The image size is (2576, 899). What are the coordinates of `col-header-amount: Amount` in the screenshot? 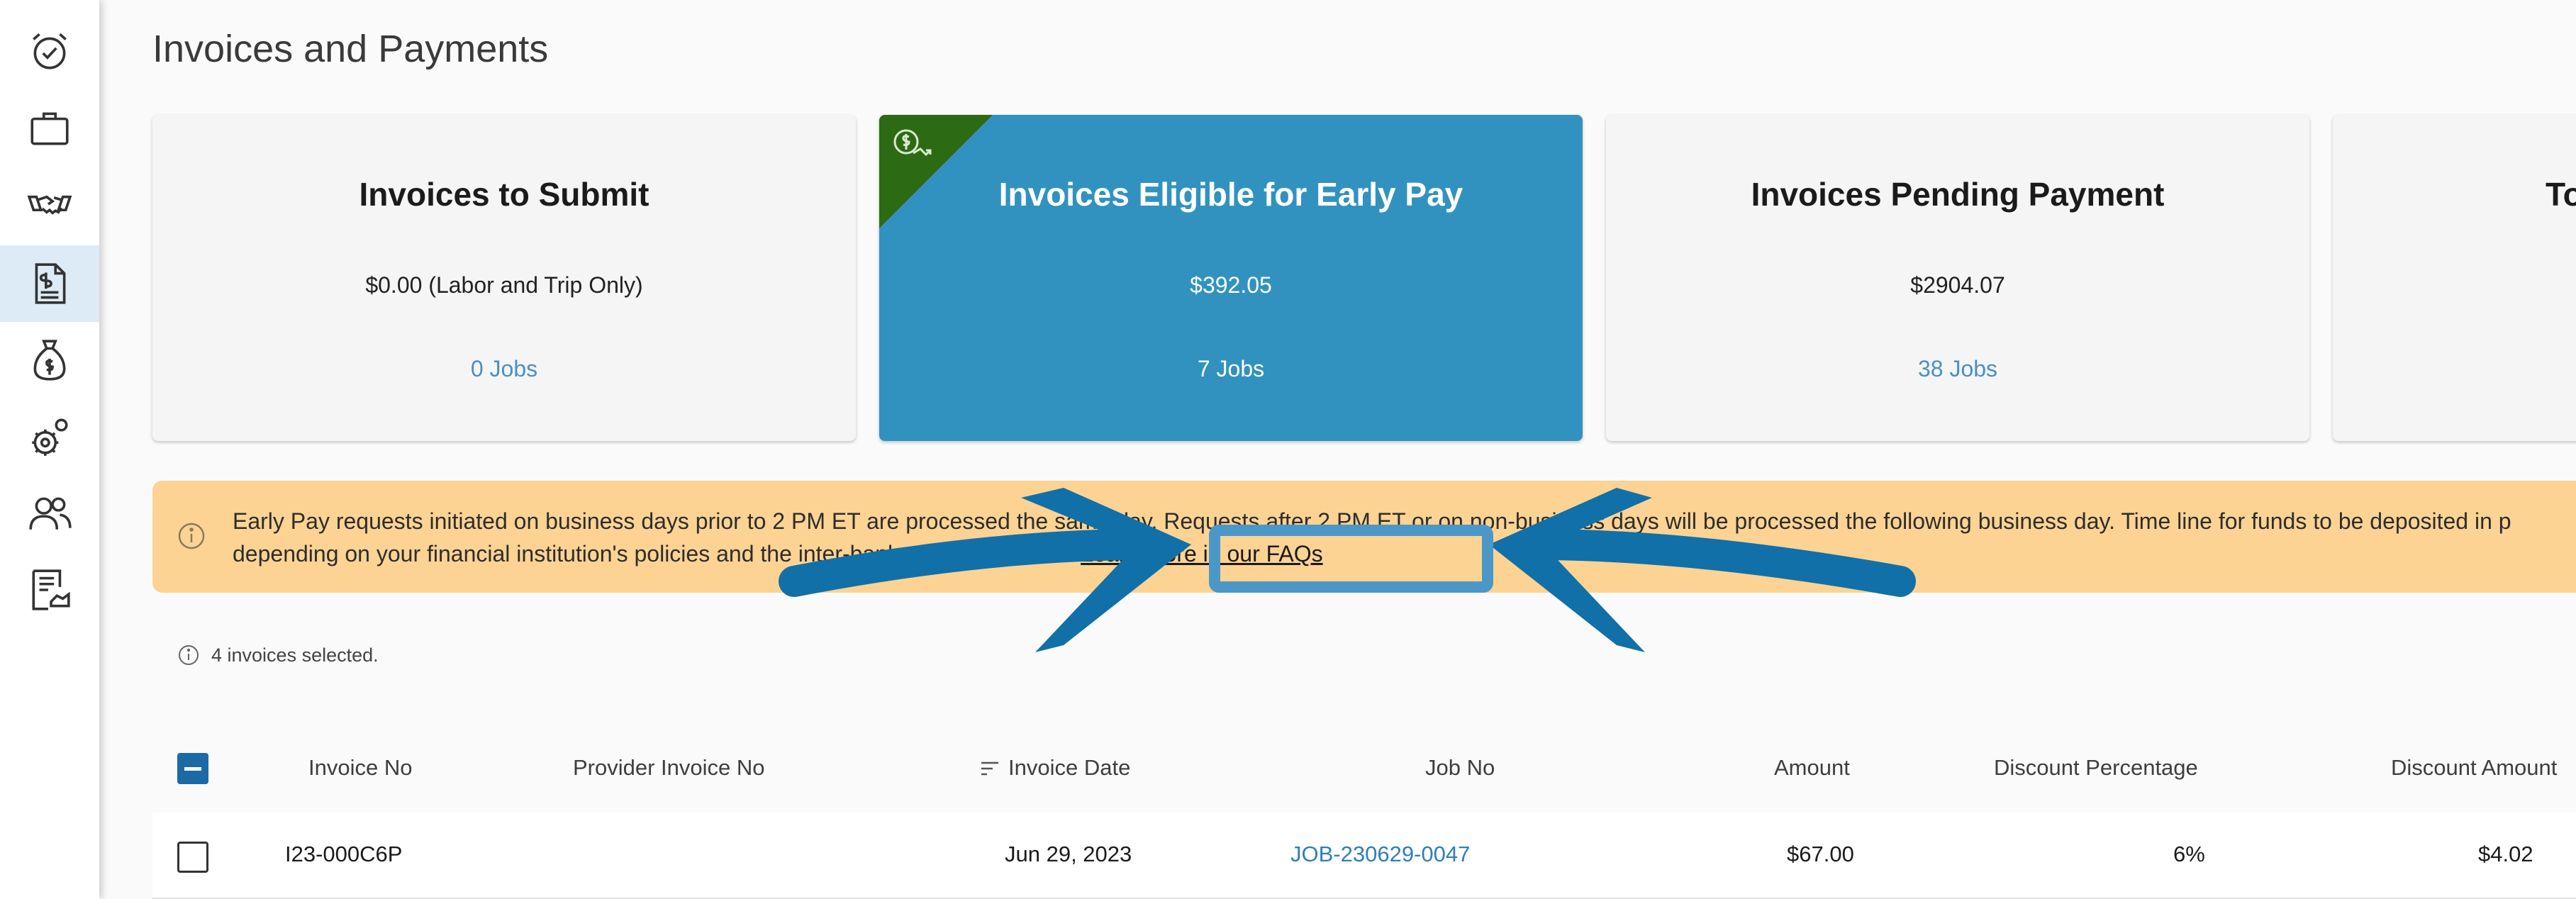 It's located at (1812, 768).